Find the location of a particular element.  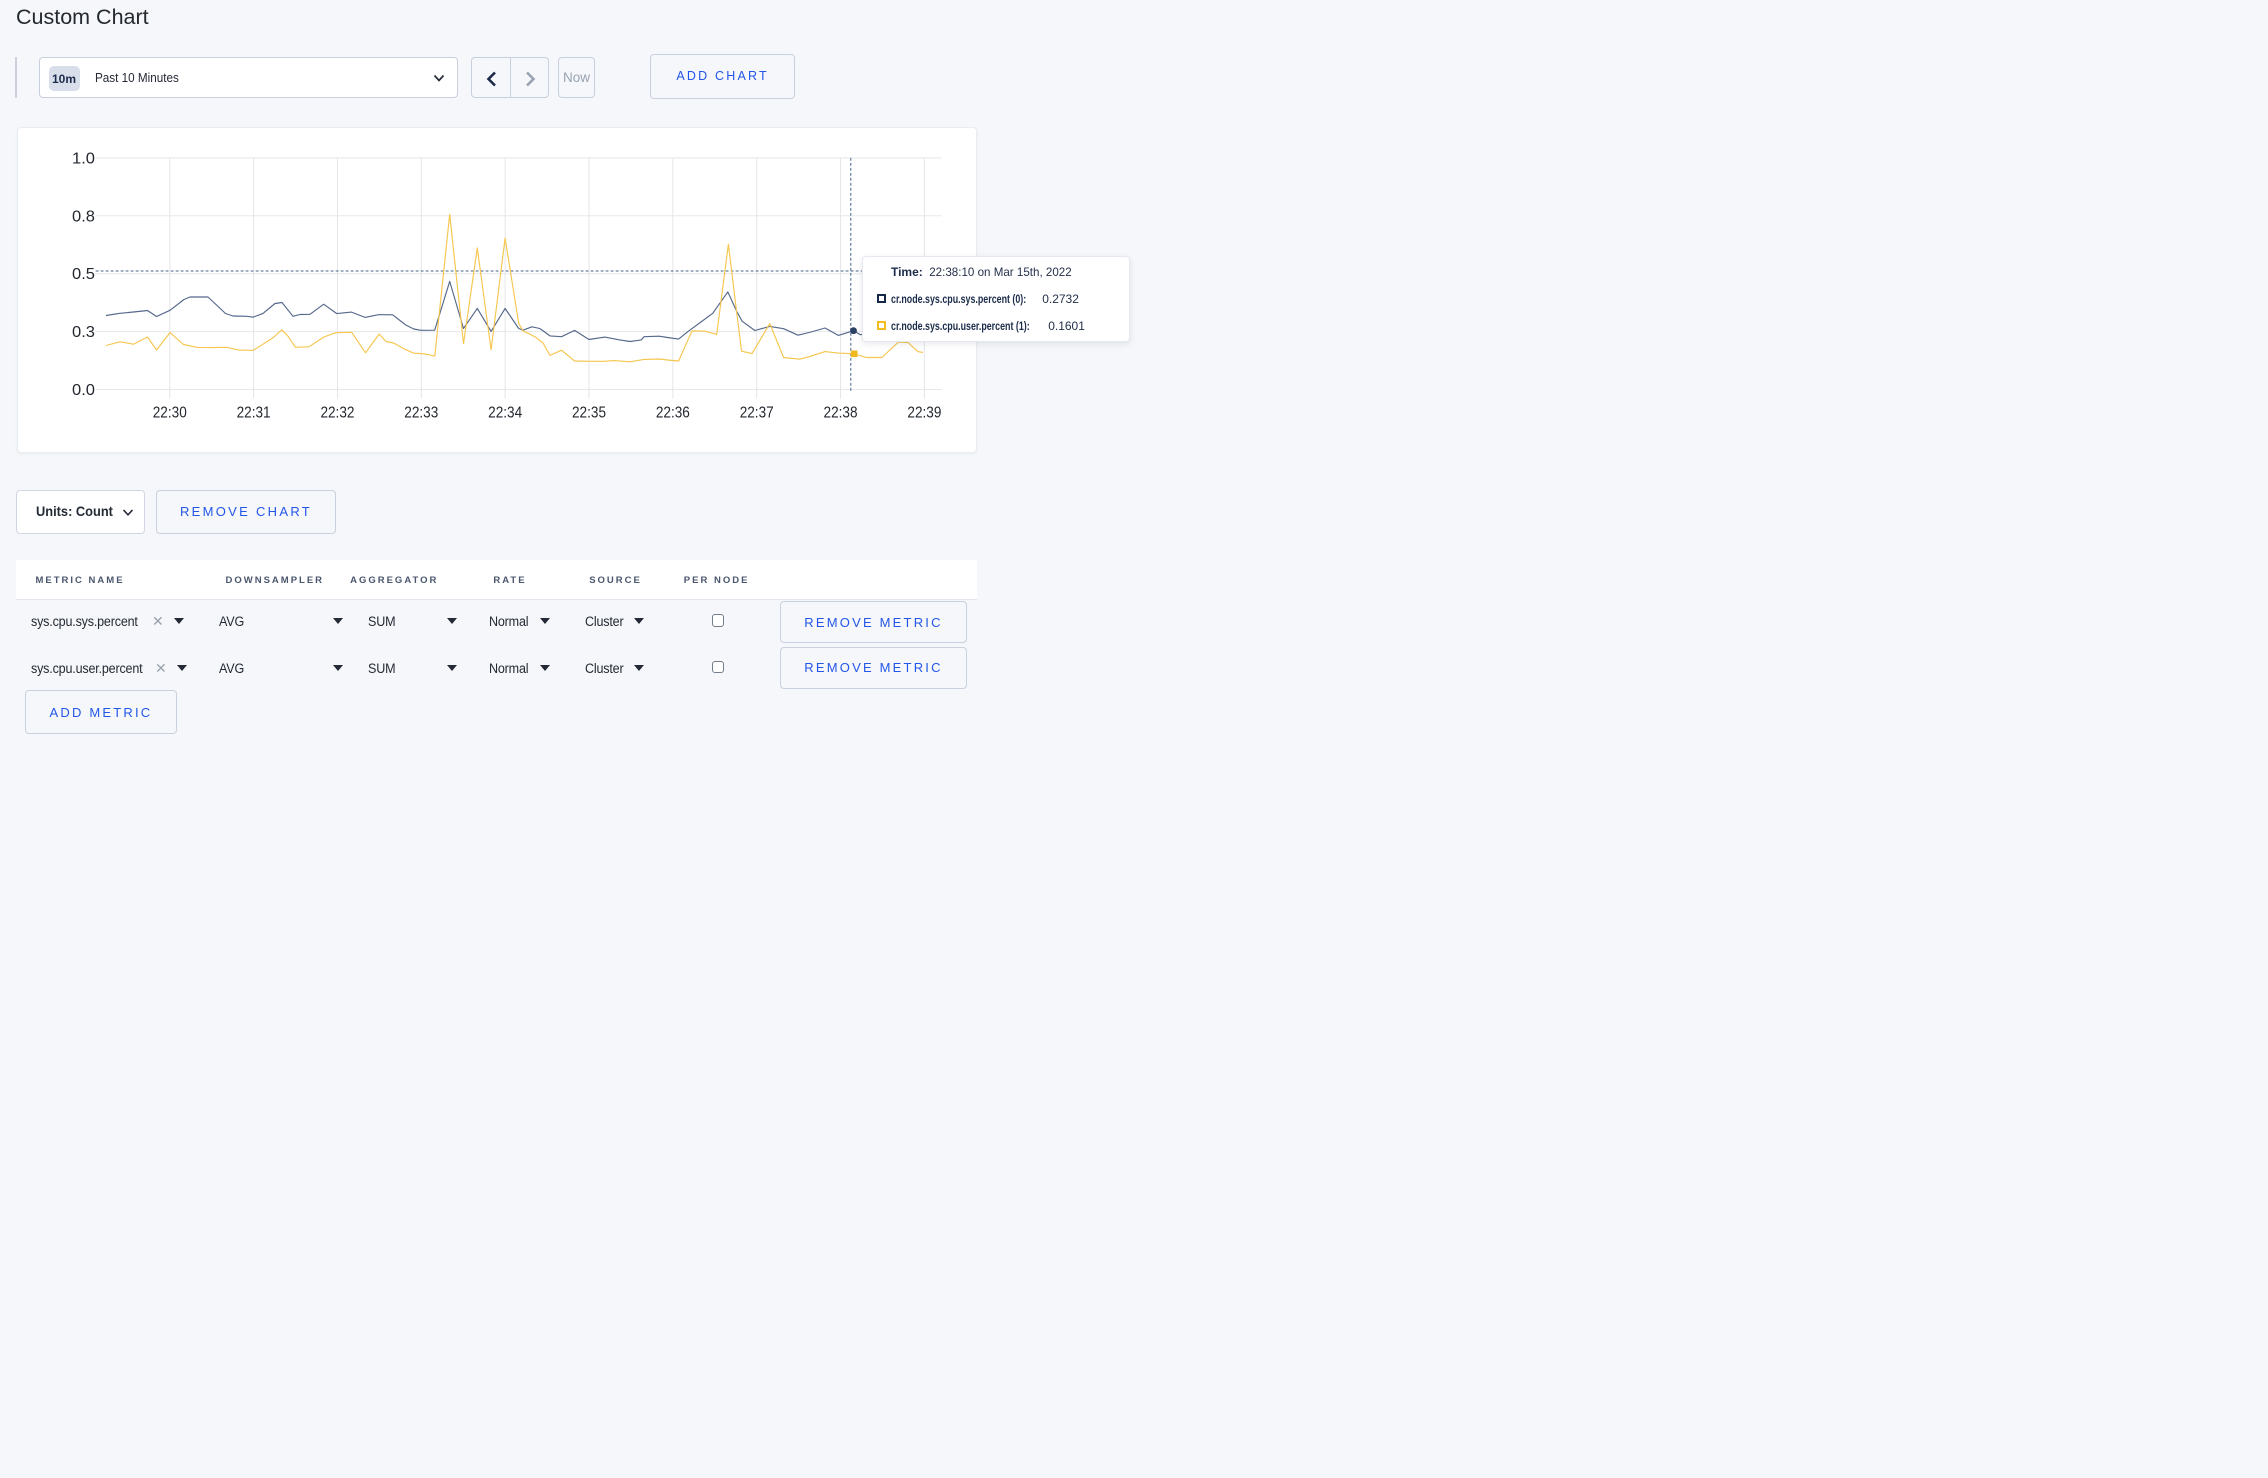

svg-text: 22:34 is located at coordinates (505, 413).